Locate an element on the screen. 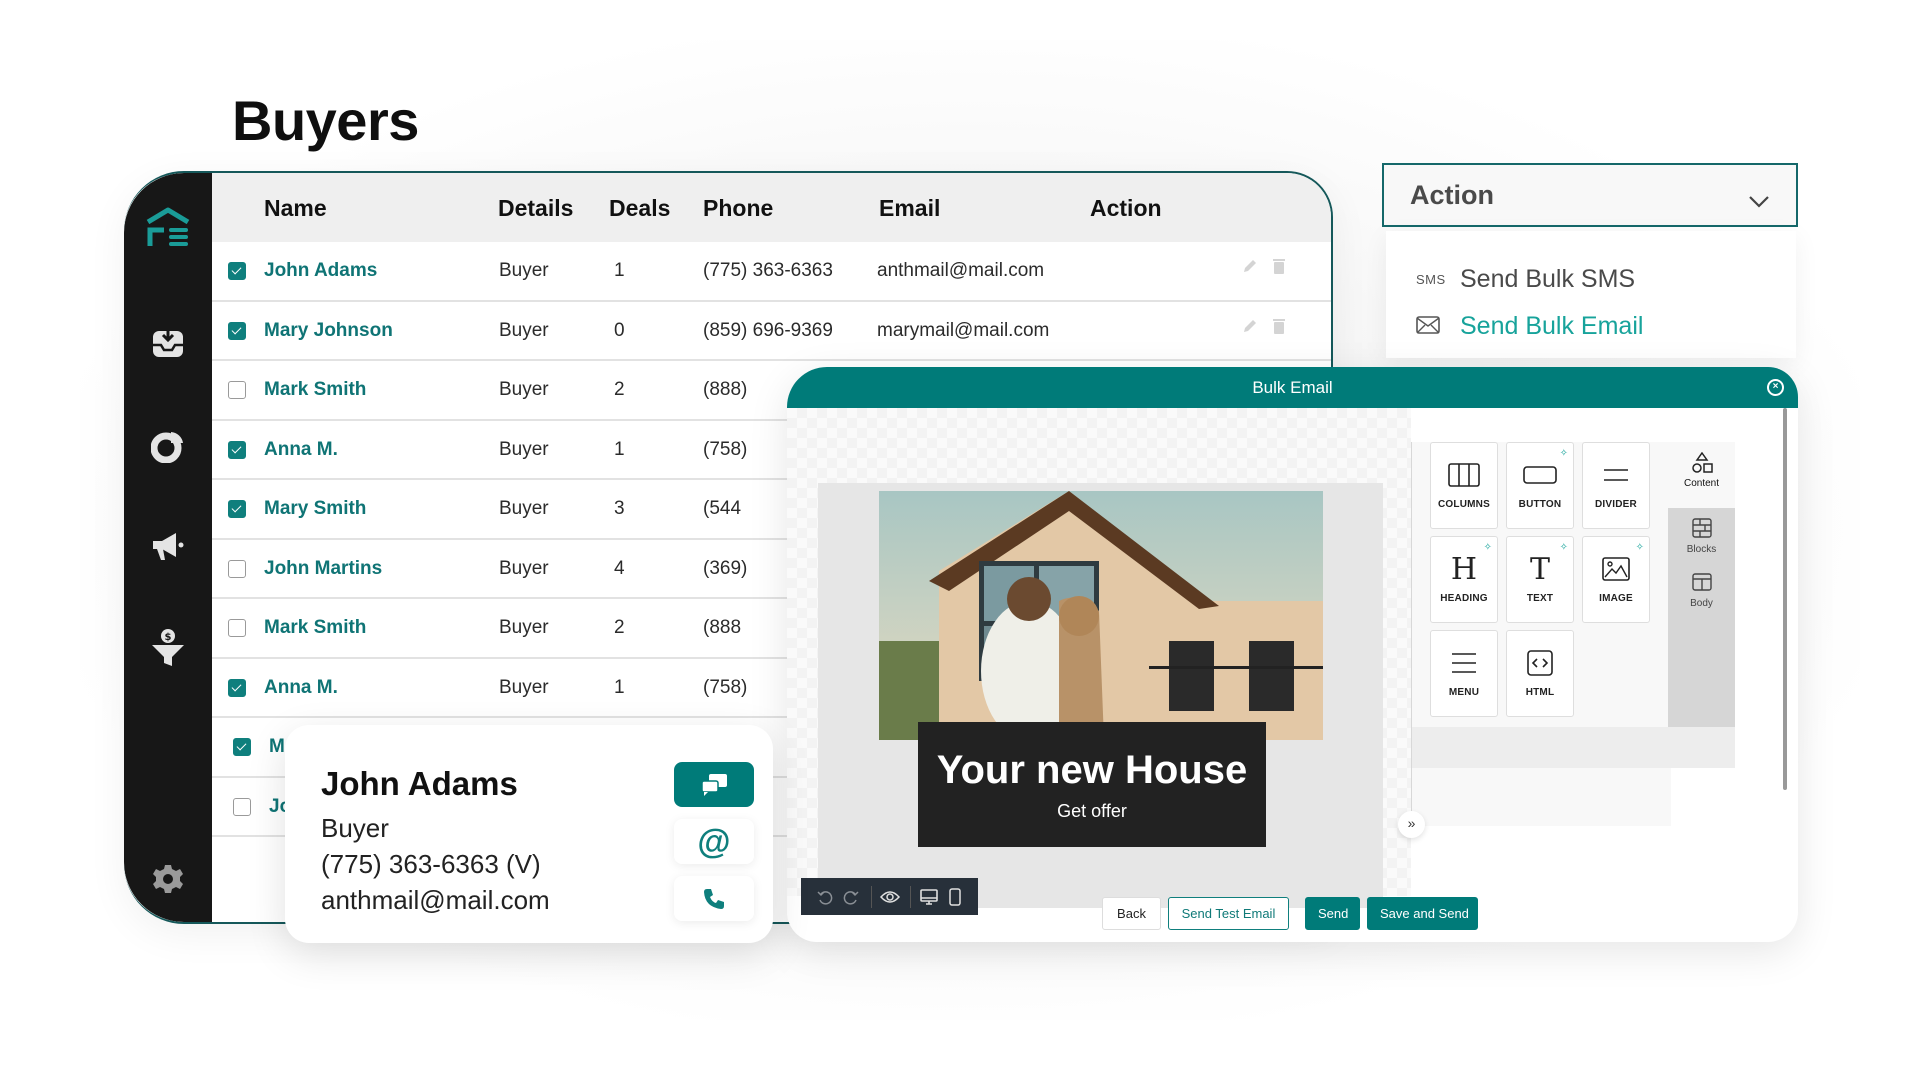 This screenshot has width=1920, height=1080. row-phone: (369) is located at coordinates (725, 568).